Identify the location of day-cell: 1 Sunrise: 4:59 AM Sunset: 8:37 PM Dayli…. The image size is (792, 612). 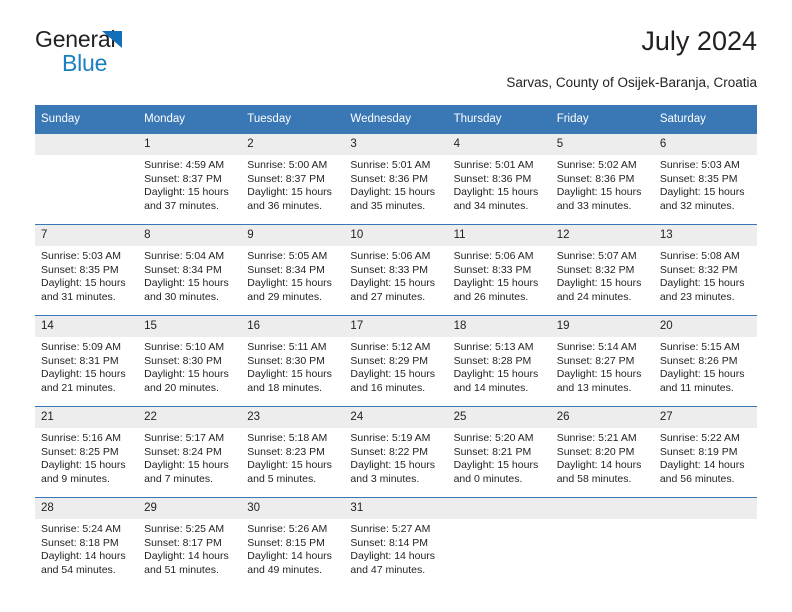
(190, 179).